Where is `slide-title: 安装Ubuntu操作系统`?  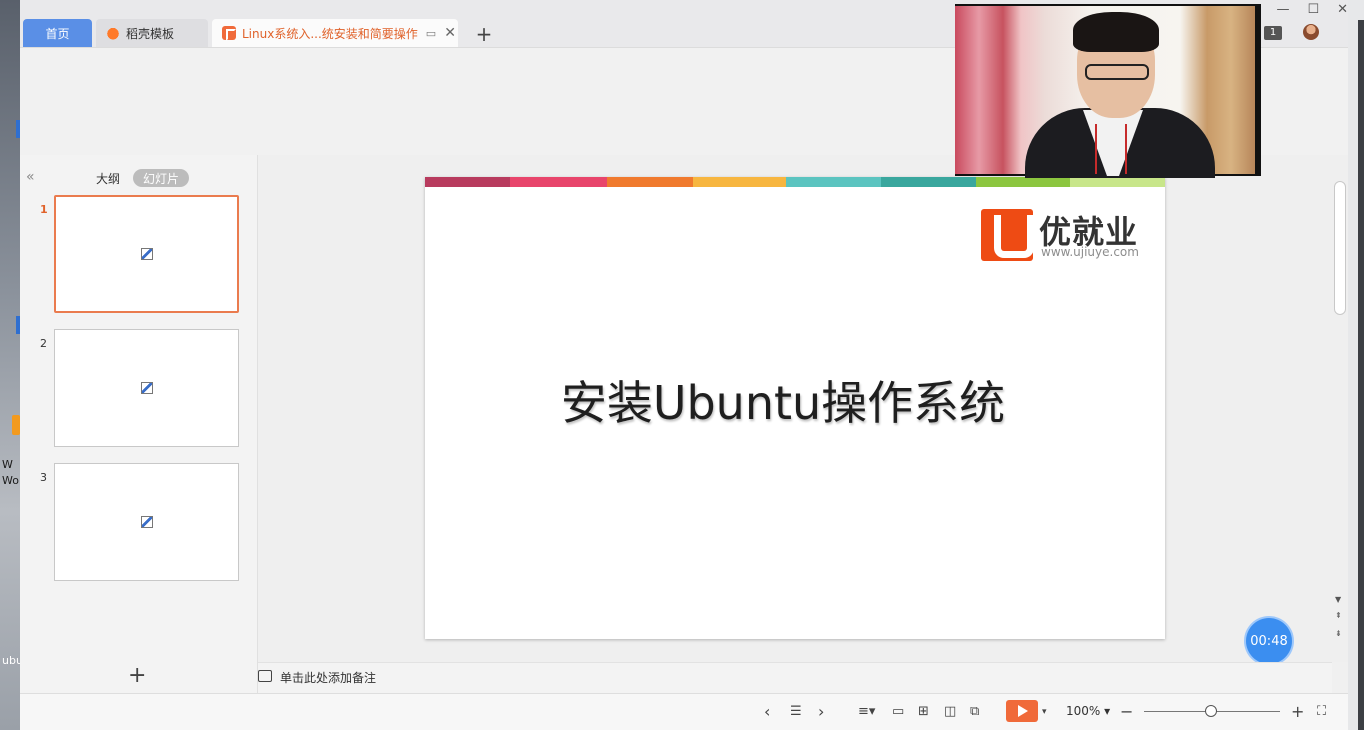 slide-title: 安装Ubuntu操作系统 is located at coordinates (795, 400).